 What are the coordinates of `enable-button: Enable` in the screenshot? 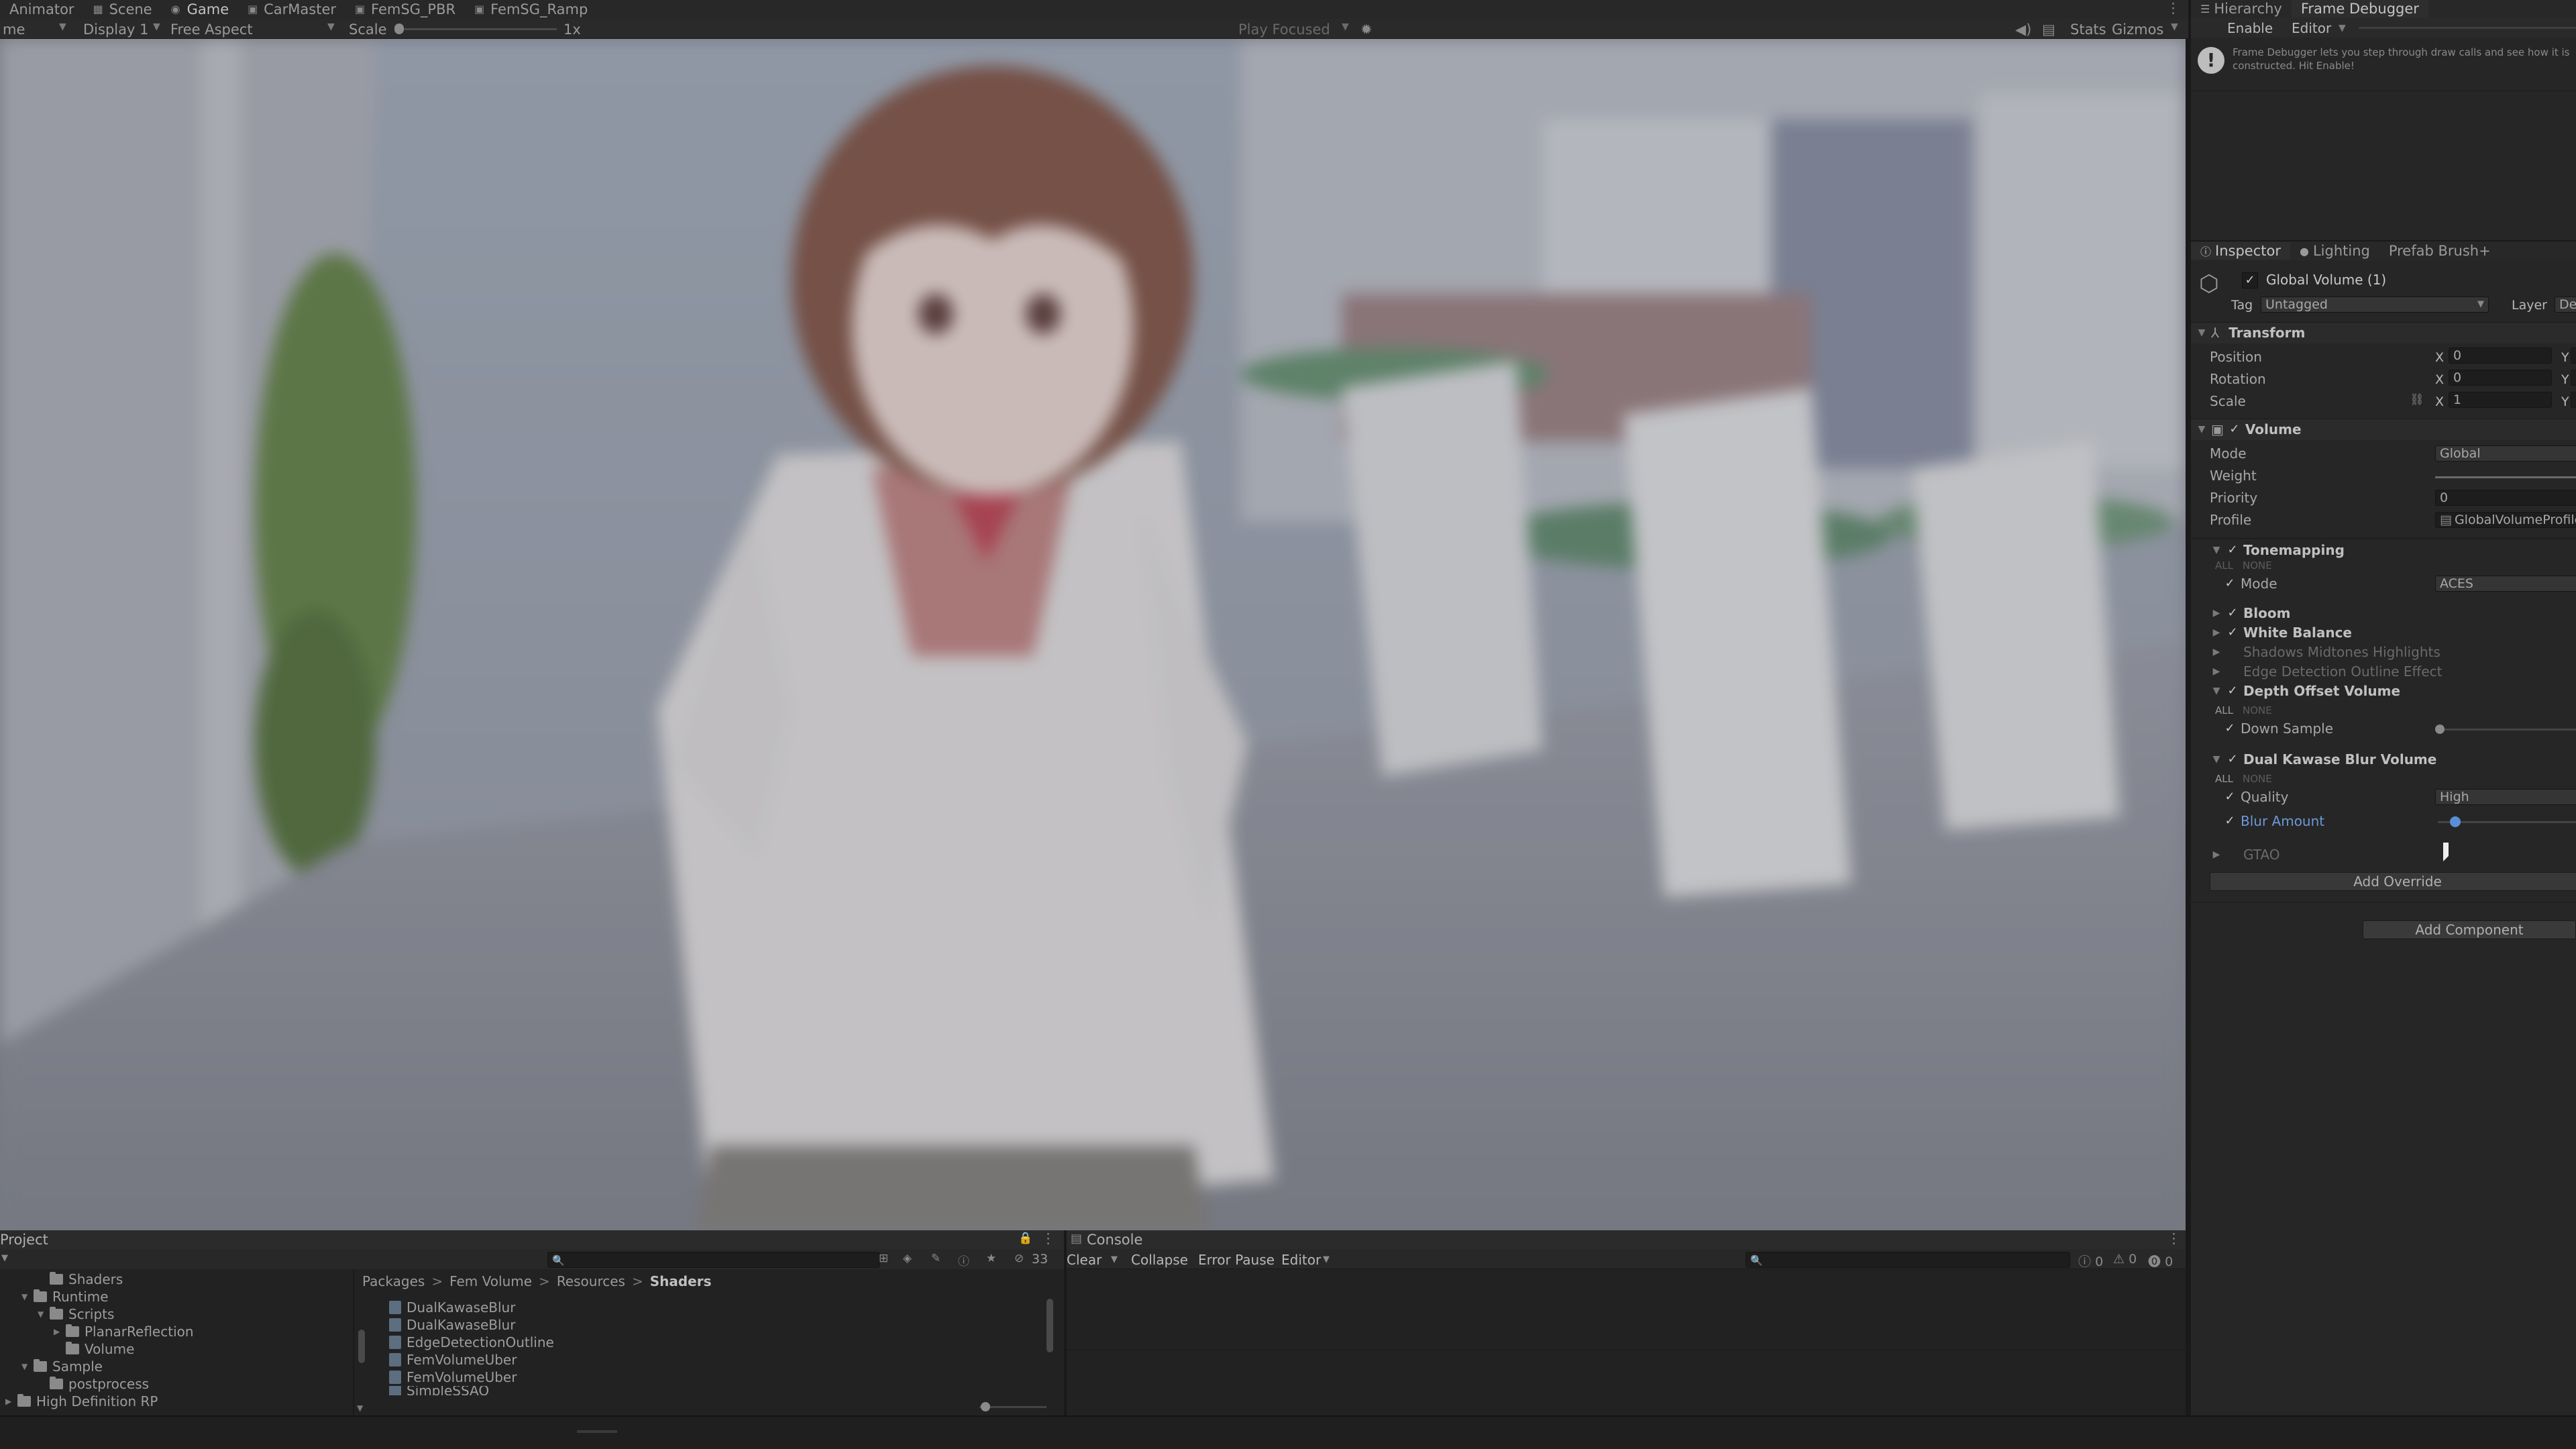 It's located at (2250, 28).